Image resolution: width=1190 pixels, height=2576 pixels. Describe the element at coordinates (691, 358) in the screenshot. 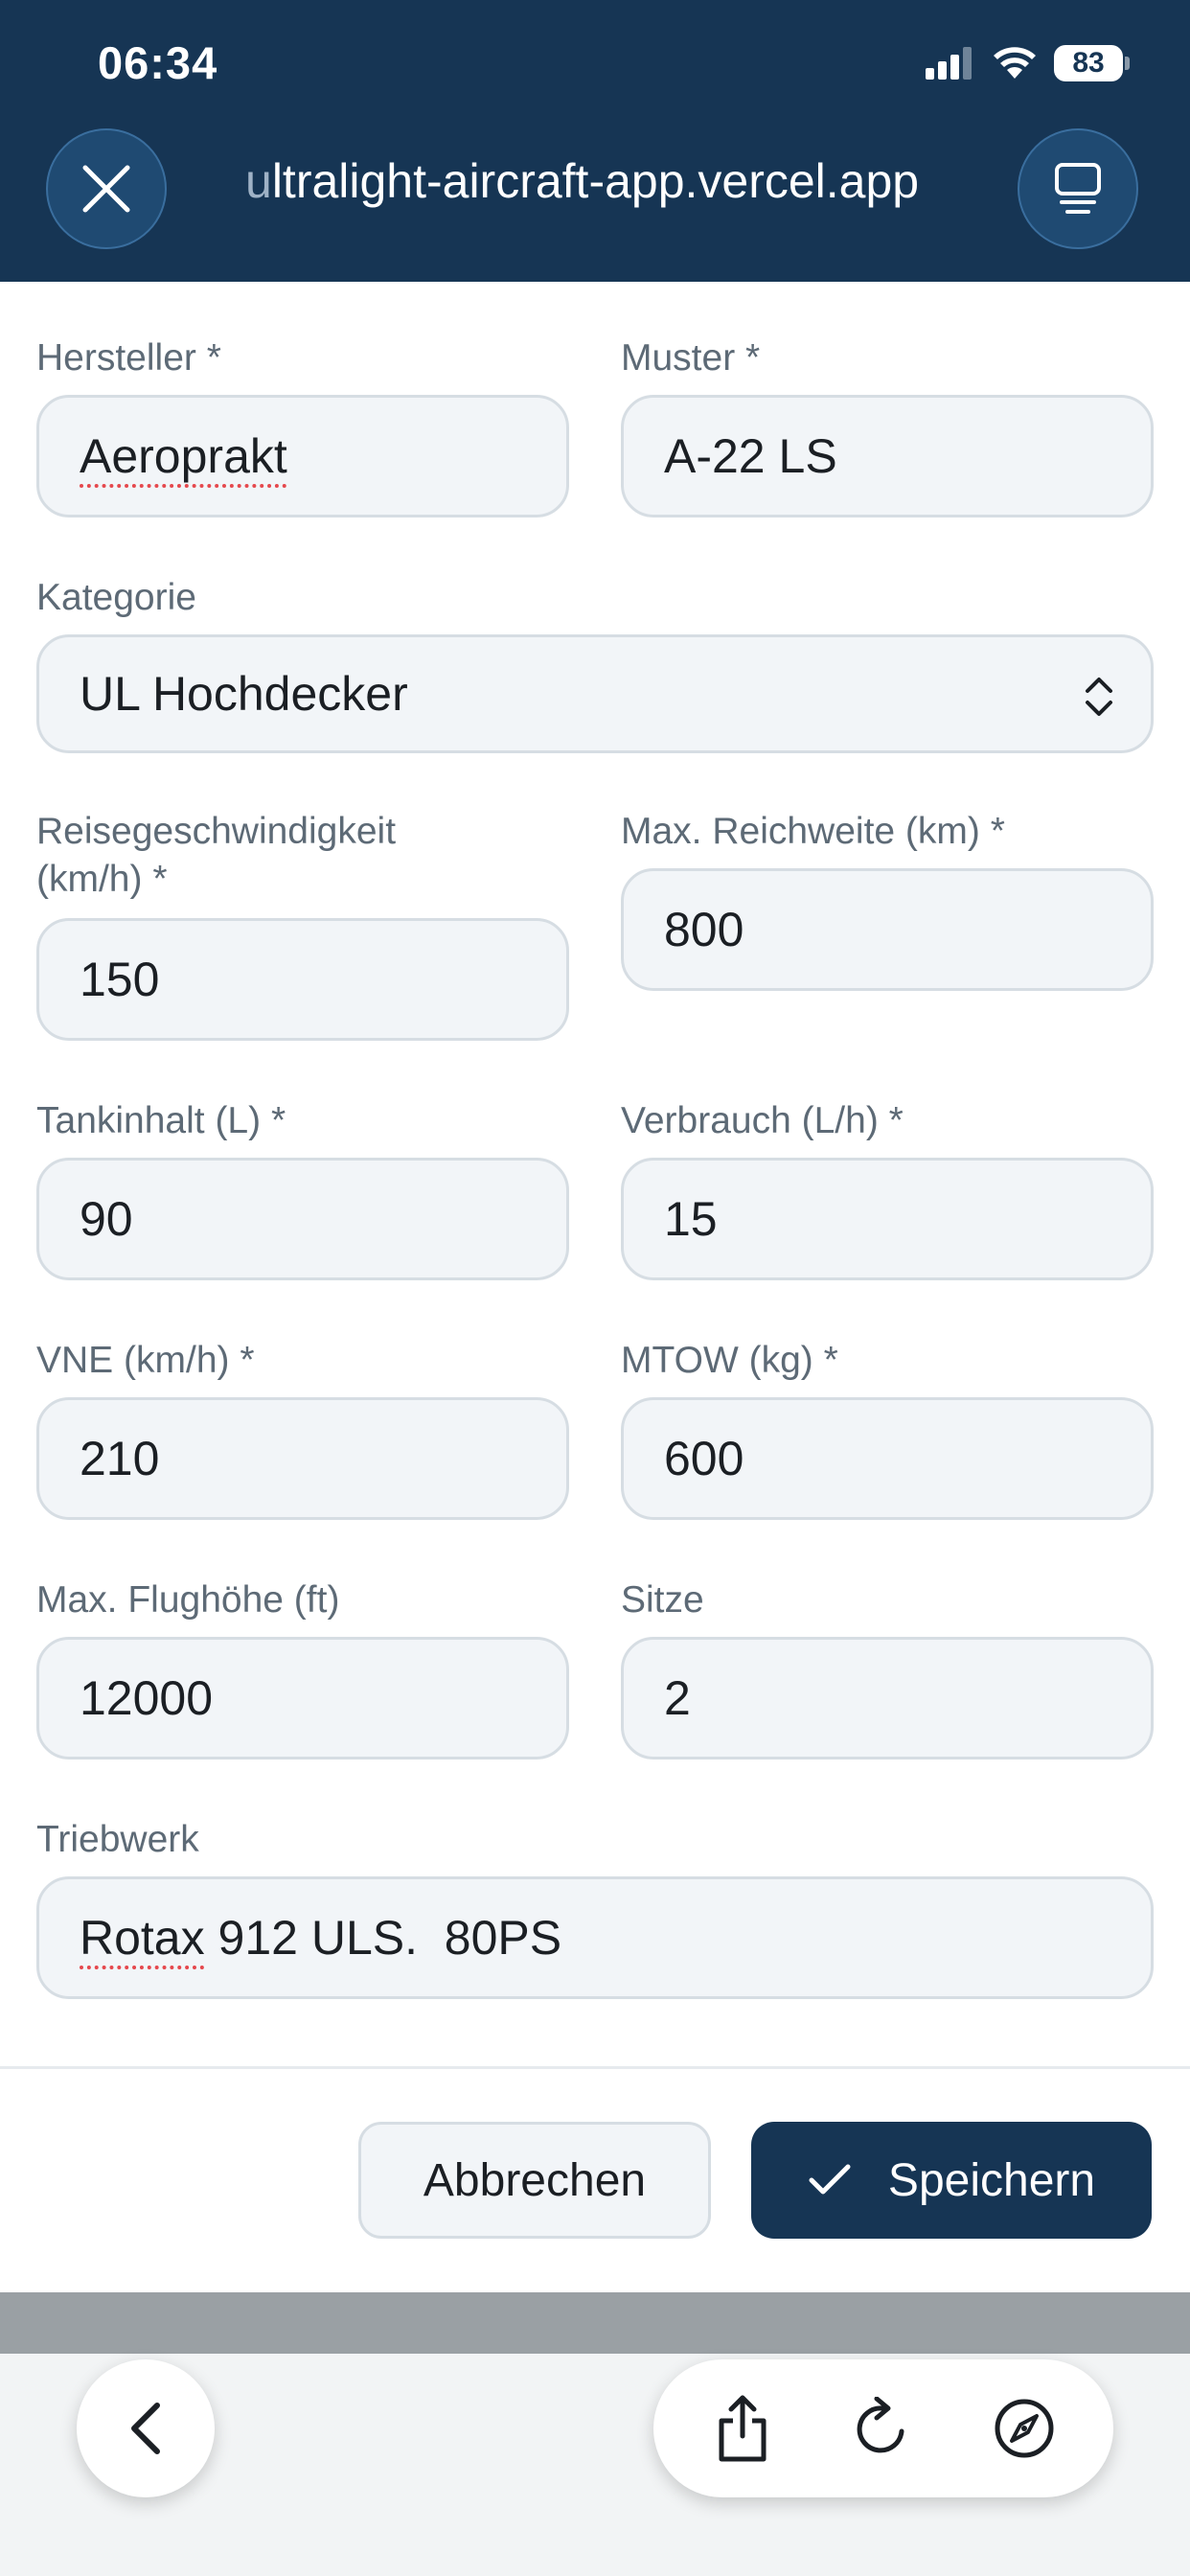

I see `model-label: Muster *` at that location.